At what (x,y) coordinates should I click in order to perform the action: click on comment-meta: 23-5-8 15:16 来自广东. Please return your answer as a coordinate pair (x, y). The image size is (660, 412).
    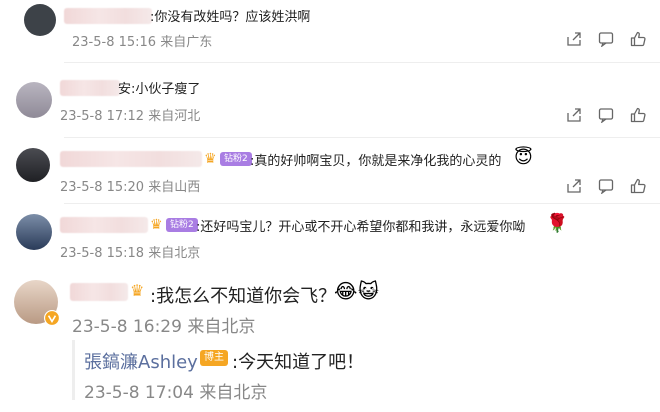
    Looking at the image, I should click on (142, 42).